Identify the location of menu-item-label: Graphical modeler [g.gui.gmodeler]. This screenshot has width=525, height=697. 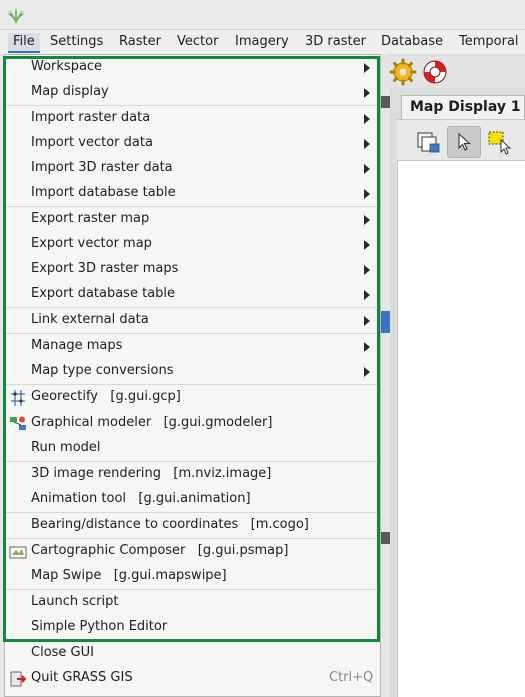
(152, 422).